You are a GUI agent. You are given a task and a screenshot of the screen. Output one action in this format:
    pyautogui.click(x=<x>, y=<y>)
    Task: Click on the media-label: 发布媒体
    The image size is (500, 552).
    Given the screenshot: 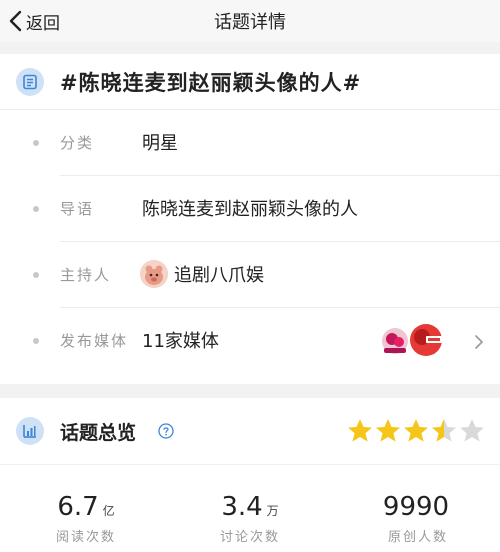 What is the action you would take?
    pyautogui.click(x=94, y=341)
    